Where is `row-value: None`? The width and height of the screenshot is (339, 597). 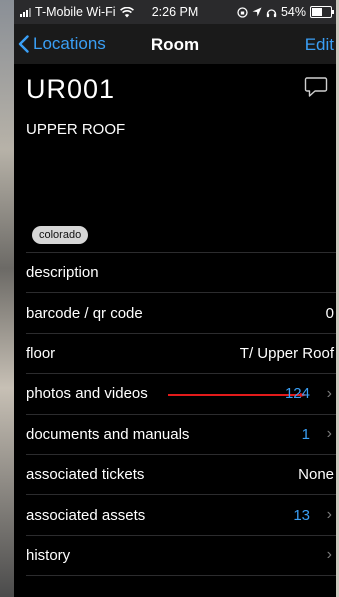
row-value: None is located at coordinates (316, 475).